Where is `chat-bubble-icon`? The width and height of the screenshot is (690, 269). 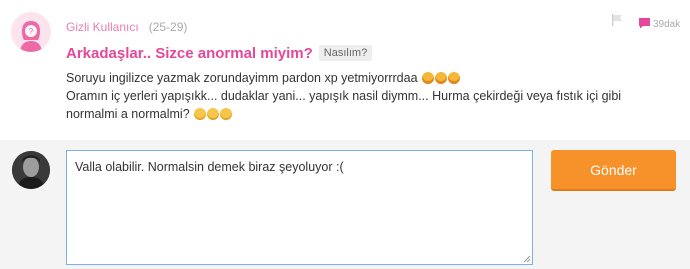 chat-bubble-icon is located at coordinates (644, 22).